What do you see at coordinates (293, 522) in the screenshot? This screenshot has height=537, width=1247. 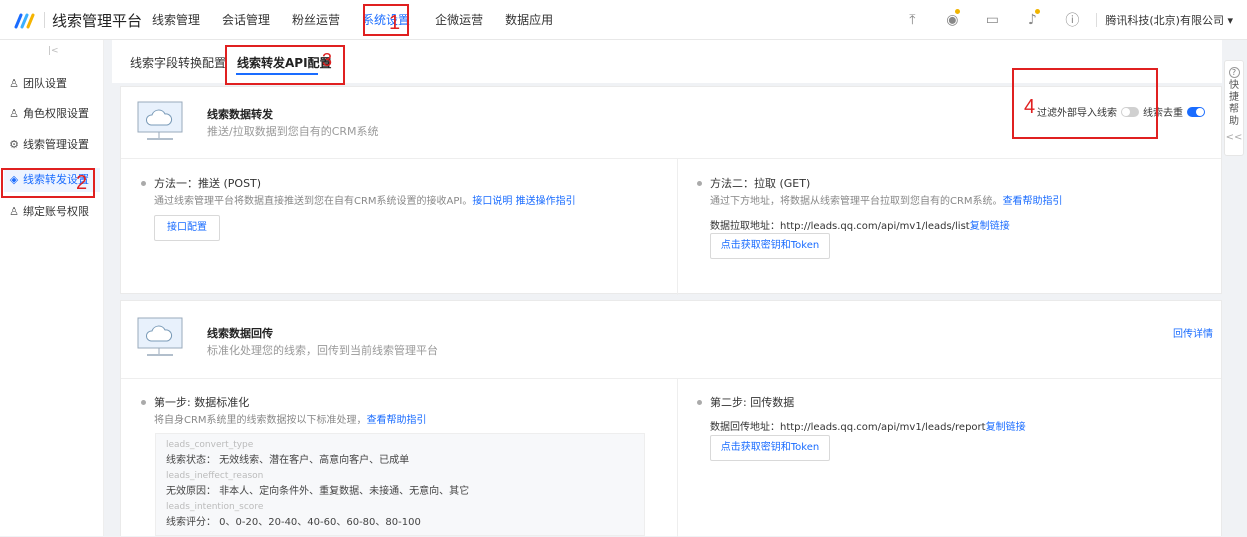 I see `field-values: 线索评分： 0、0-20、20-40、40-60、60-80、80-100` at bounding box center [293, 522].